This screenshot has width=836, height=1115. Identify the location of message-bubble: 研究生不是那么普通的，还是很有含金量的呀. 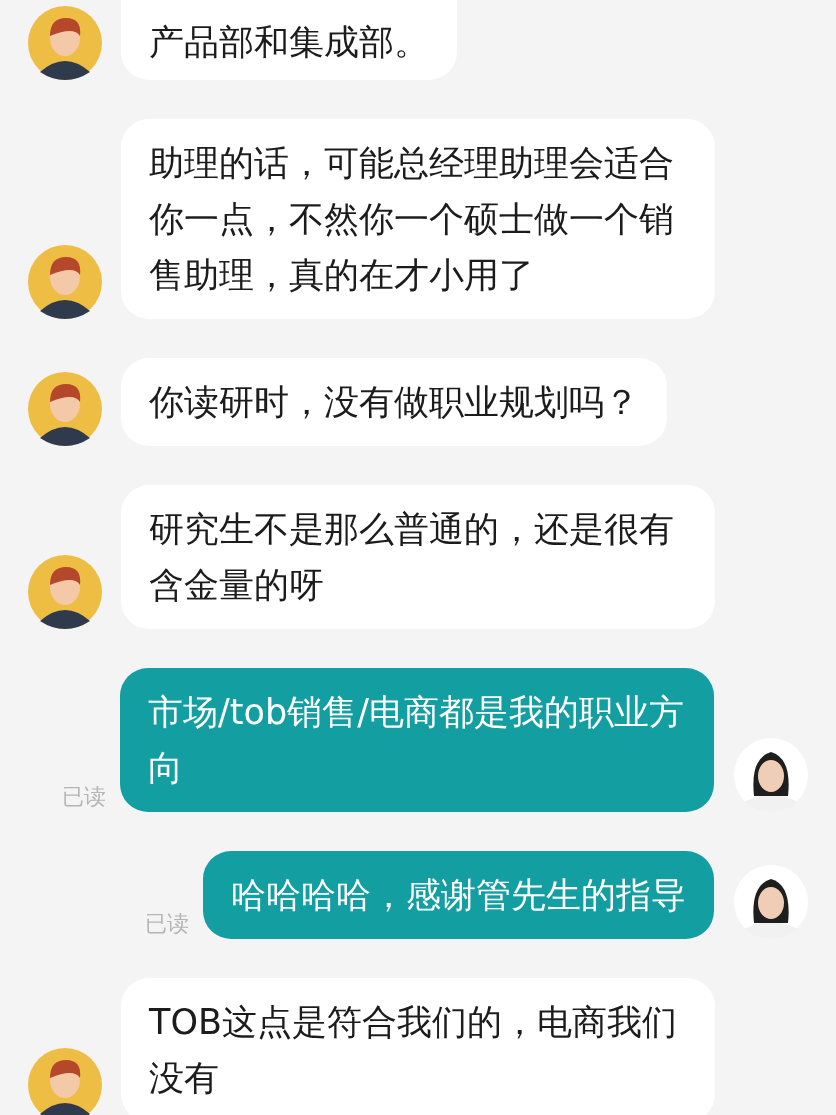
(418, 557).